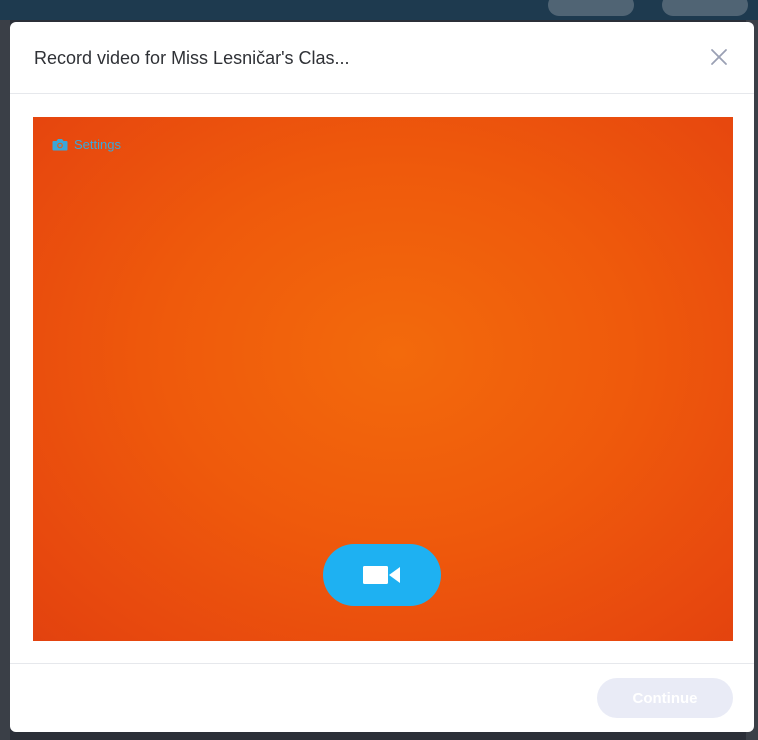  I want to click on background-page-header, so click(379, 10).